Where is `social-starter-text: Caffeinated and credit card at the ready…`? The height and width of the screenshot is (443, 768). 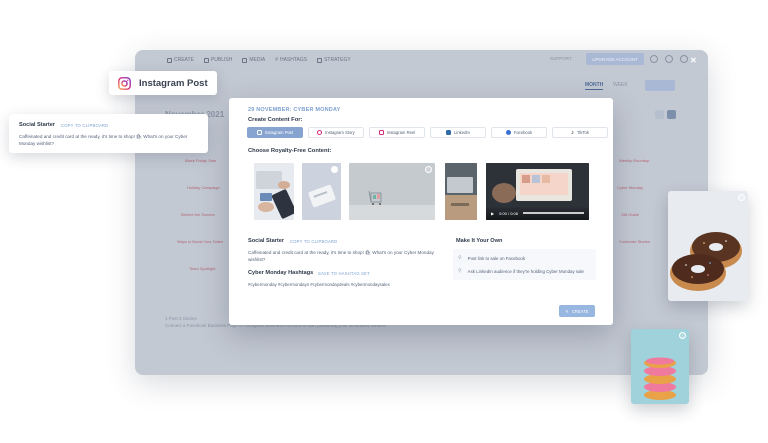
social-starter-text: Caffeinated and credit card at the ready… is located at coordinates (341, 256).